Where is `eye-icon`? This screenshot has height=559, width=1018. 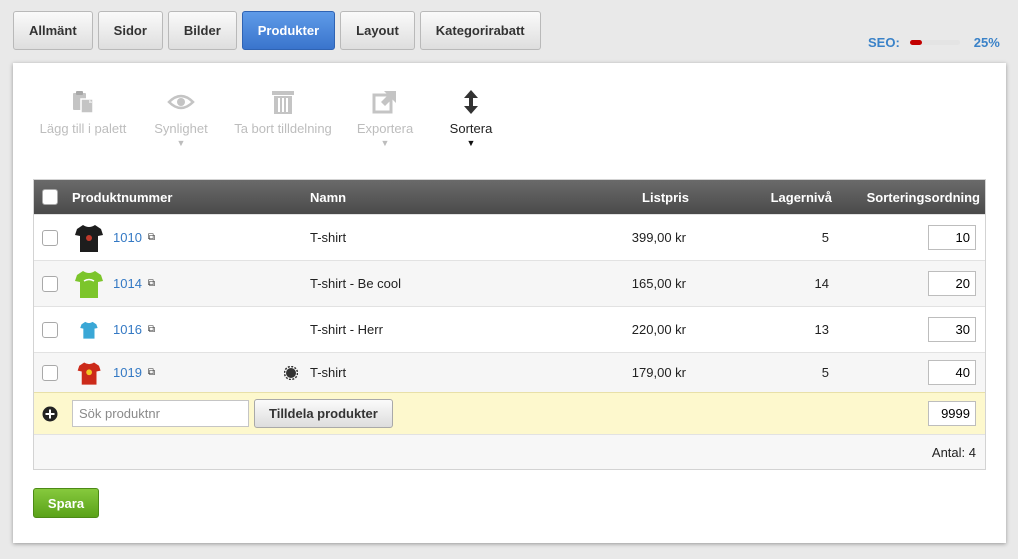 eye-icon is located at coordinates (181, 102).